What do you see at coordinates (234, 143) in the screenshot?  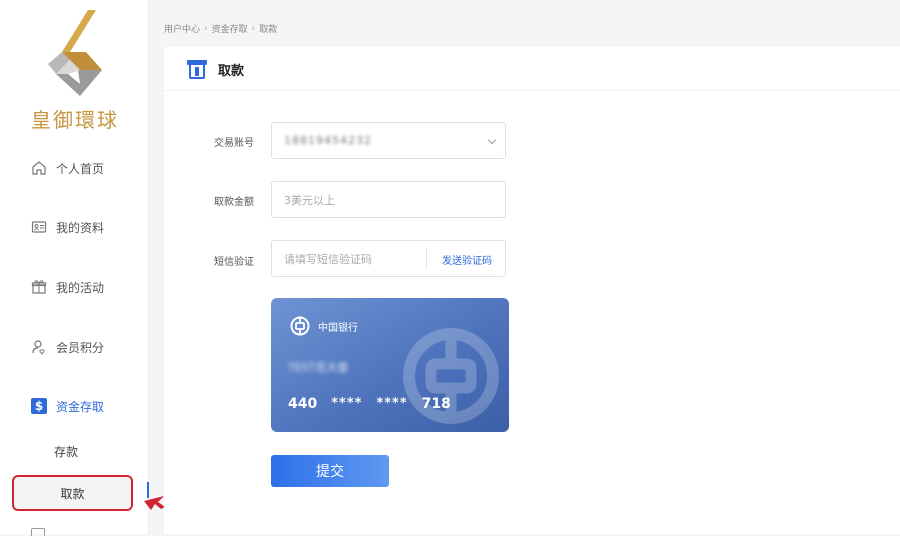 I see `account-label: 交易账号` at bounding box center [234, 143].